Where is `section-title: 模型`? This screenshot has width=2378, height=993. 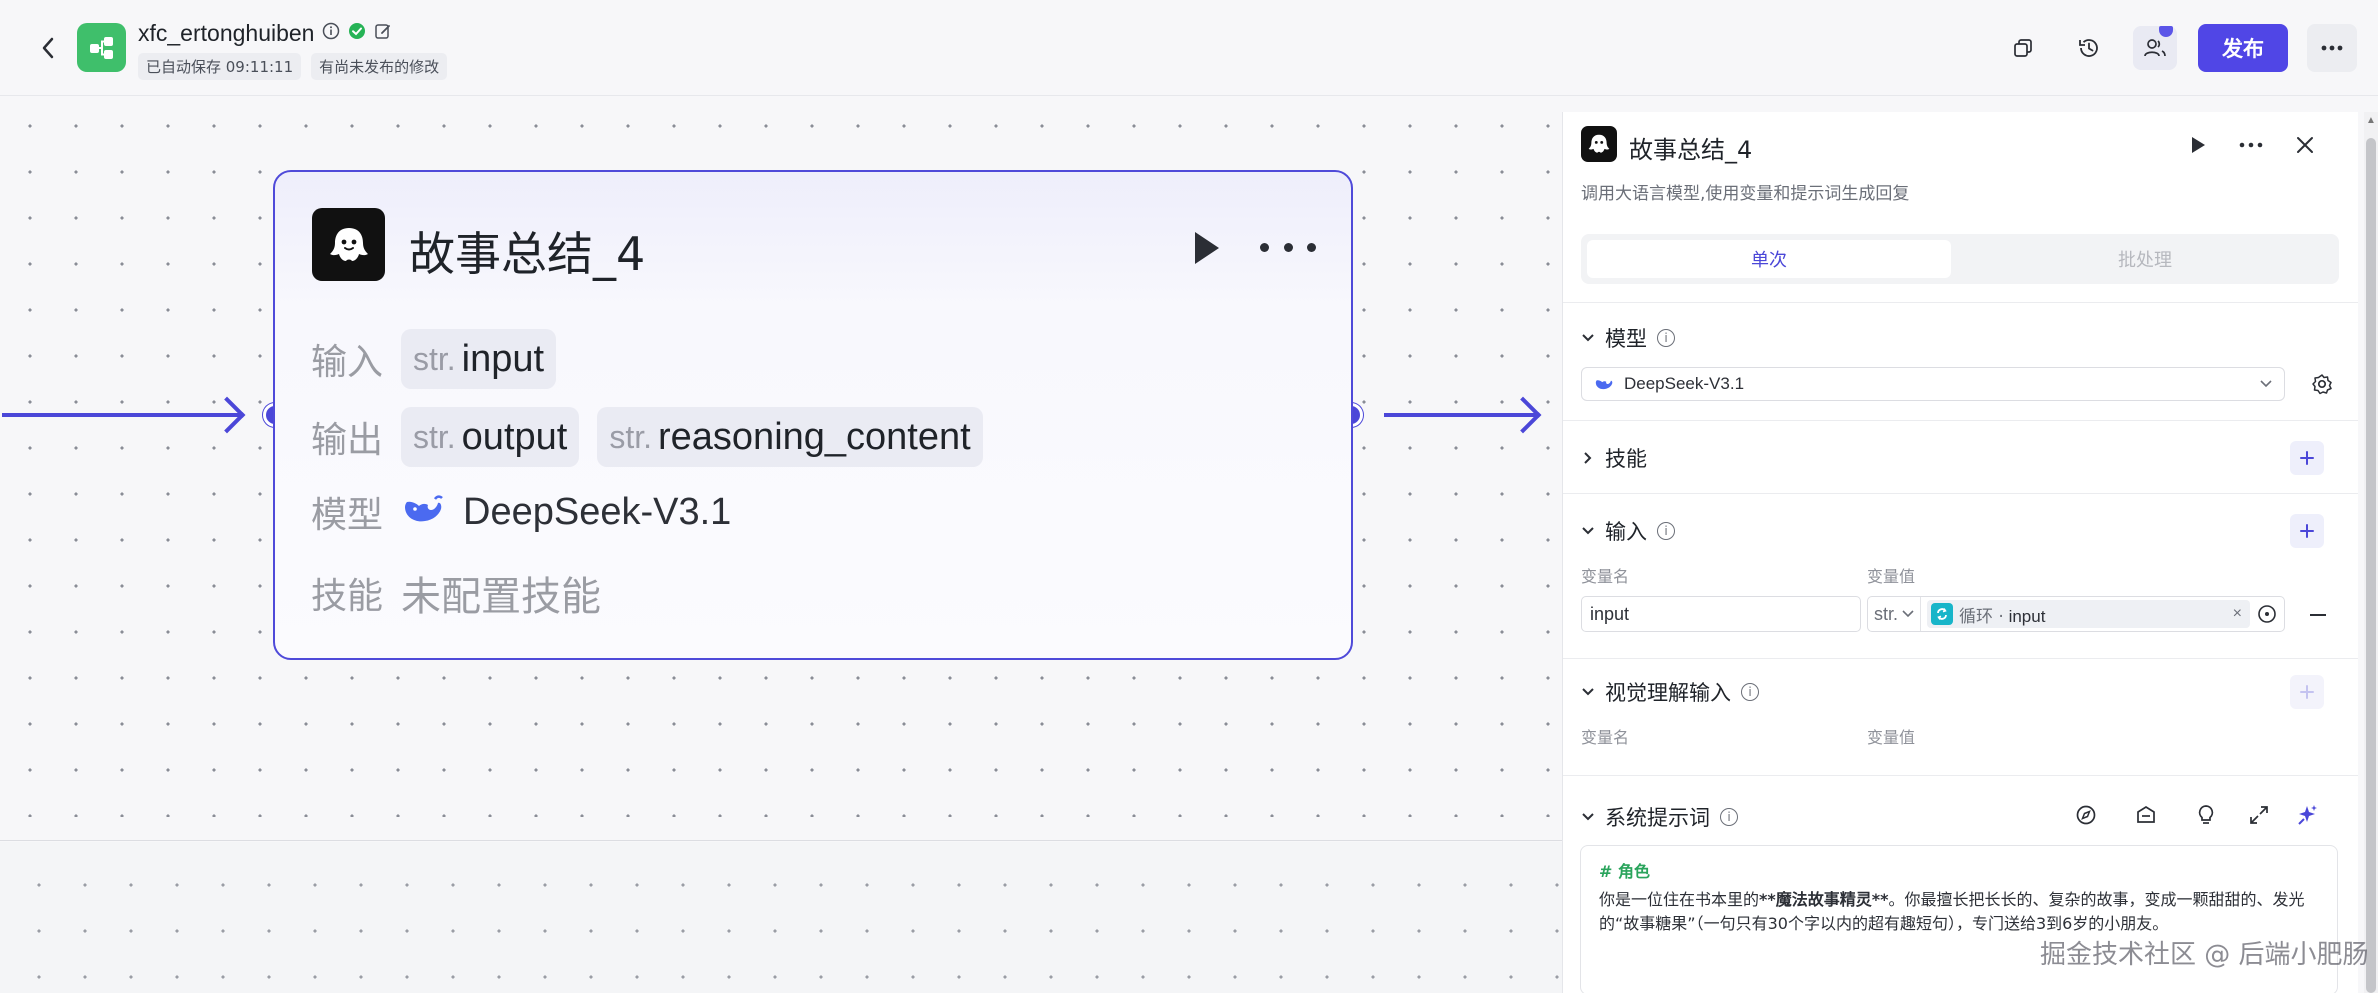 section-title: 模型 is located at coordinates (1626, 339).